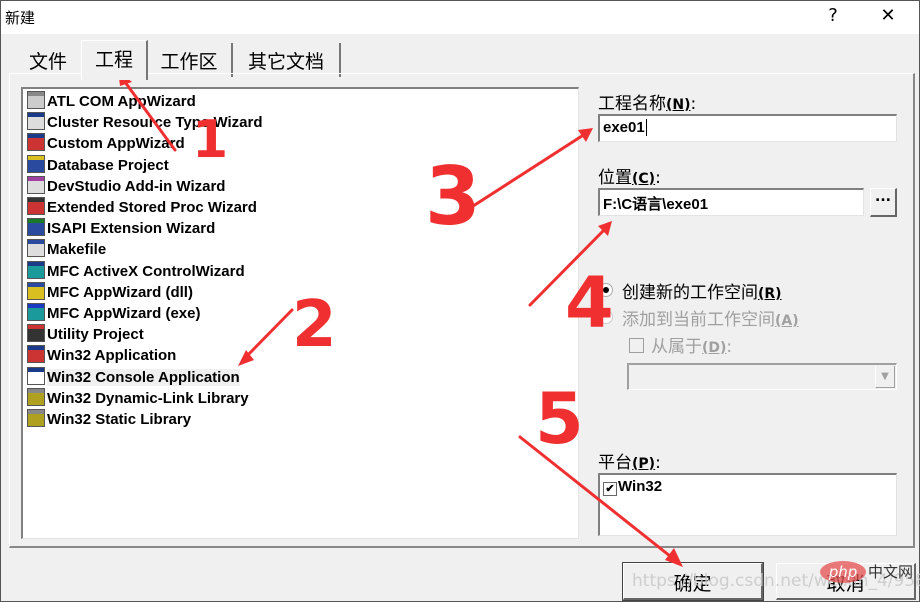 This screenshot has width=920, height=602. I want to click on project-type-item: ISAPI Extension Wizard, so click(121, 228).